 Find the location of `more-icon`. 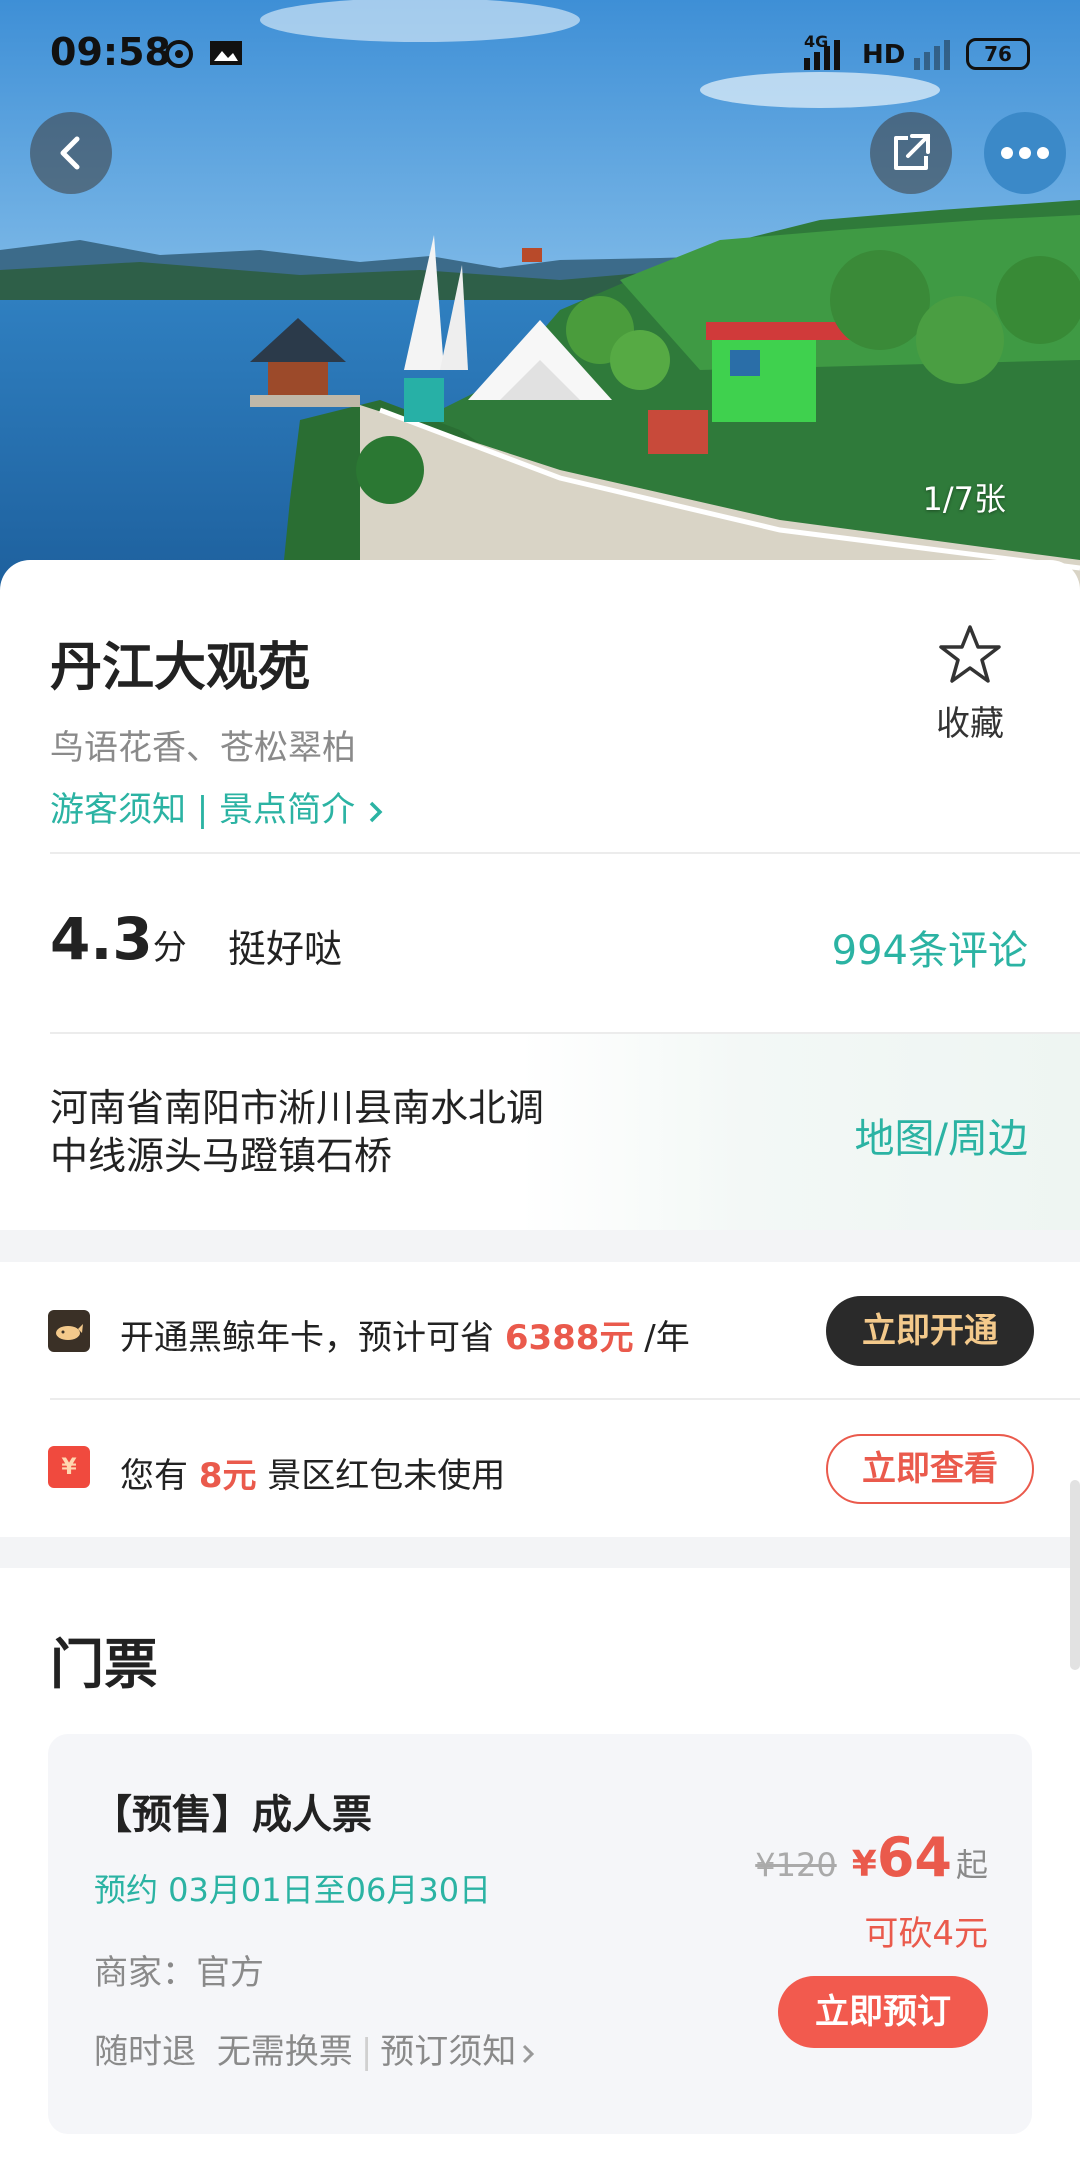

more-icon is located at coordinates (1025, 153).